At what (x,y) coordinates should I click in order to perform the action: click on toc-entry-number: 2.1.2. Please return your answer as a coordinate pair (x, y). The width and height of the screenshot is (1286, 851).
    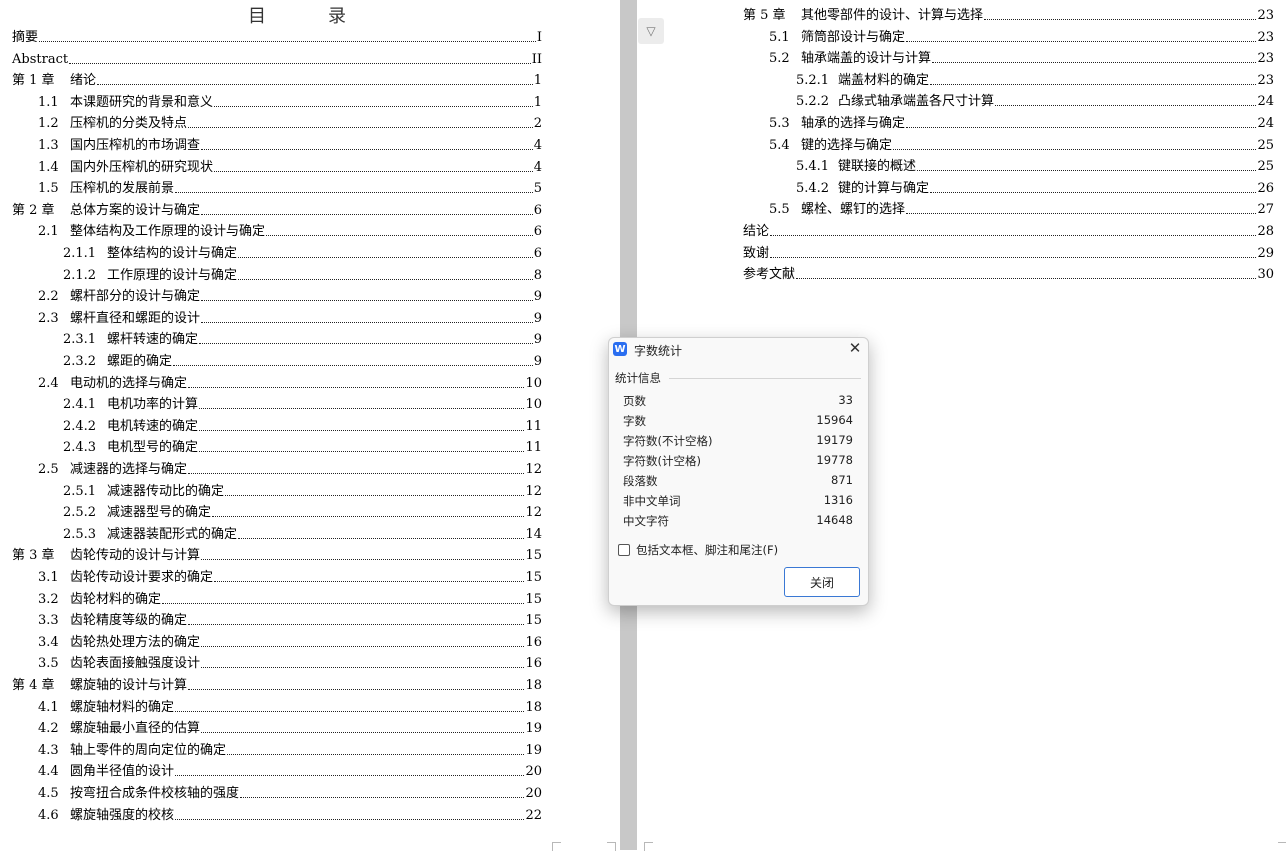
    Looking at the image, I should click on (80, 275).